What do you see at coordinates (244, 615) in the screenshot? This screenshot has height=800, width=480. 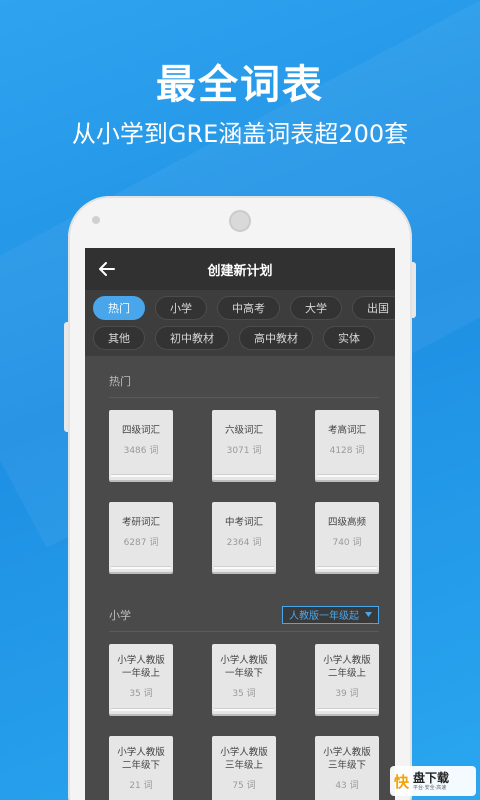 I see `section-header-primary: 小学 人教版一年级起` at bounding box center [244, 615].